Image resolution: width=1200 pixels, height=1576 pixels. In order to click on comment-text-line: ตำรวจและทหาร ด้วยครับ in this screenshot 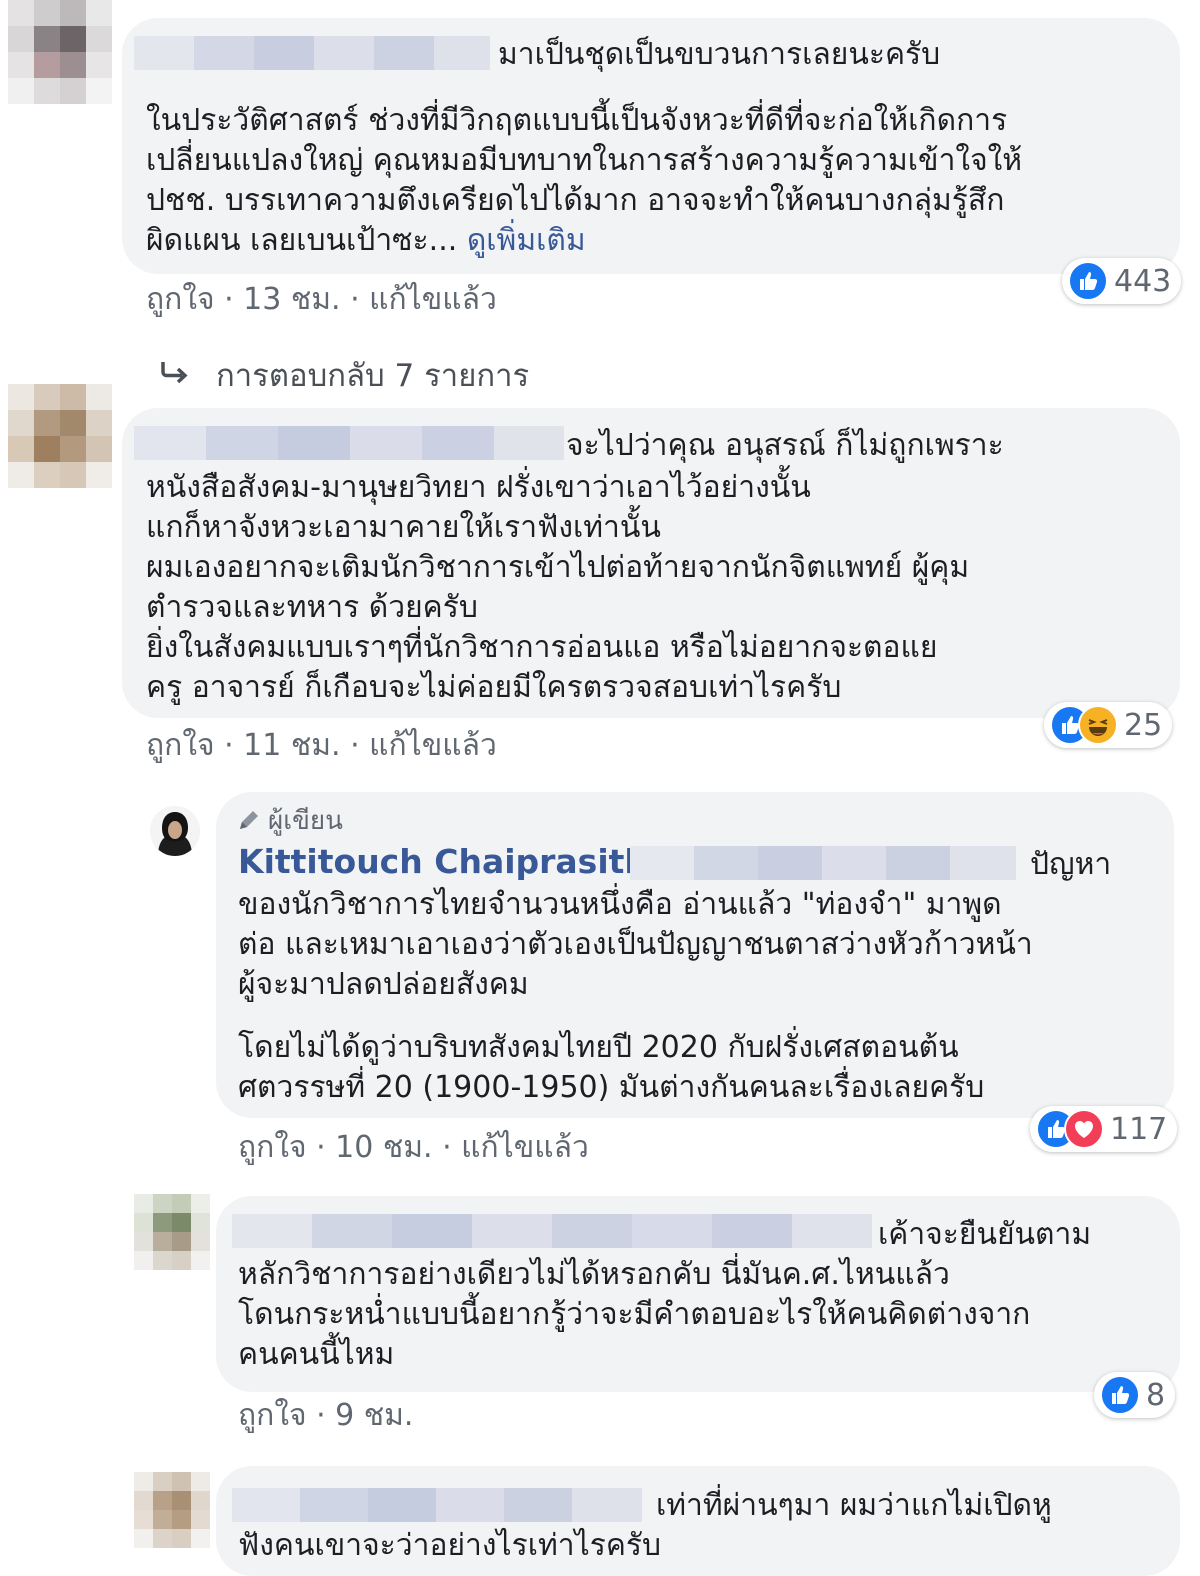, I will do `click(312, 607)`.